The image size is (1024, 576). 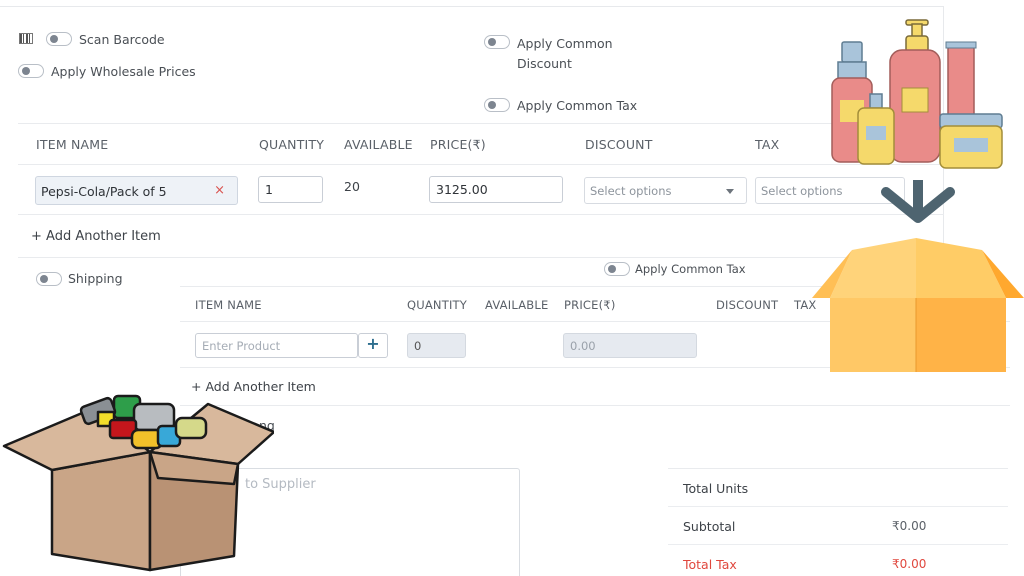 I want to click on shipping-label: Shipping, so click(x=95, y=278).